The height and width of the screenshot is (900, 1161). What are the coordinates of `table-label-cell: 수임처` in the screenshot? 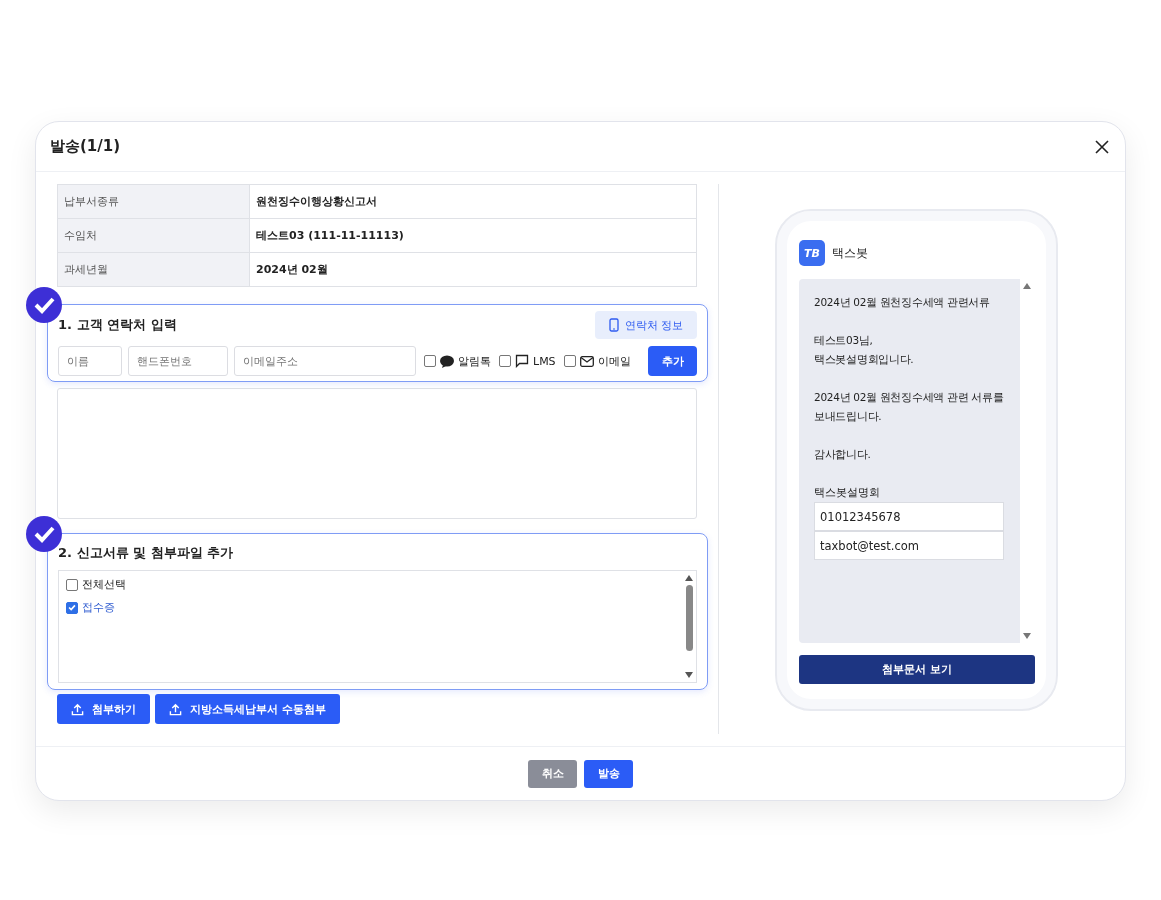 It's located at (153, 235).